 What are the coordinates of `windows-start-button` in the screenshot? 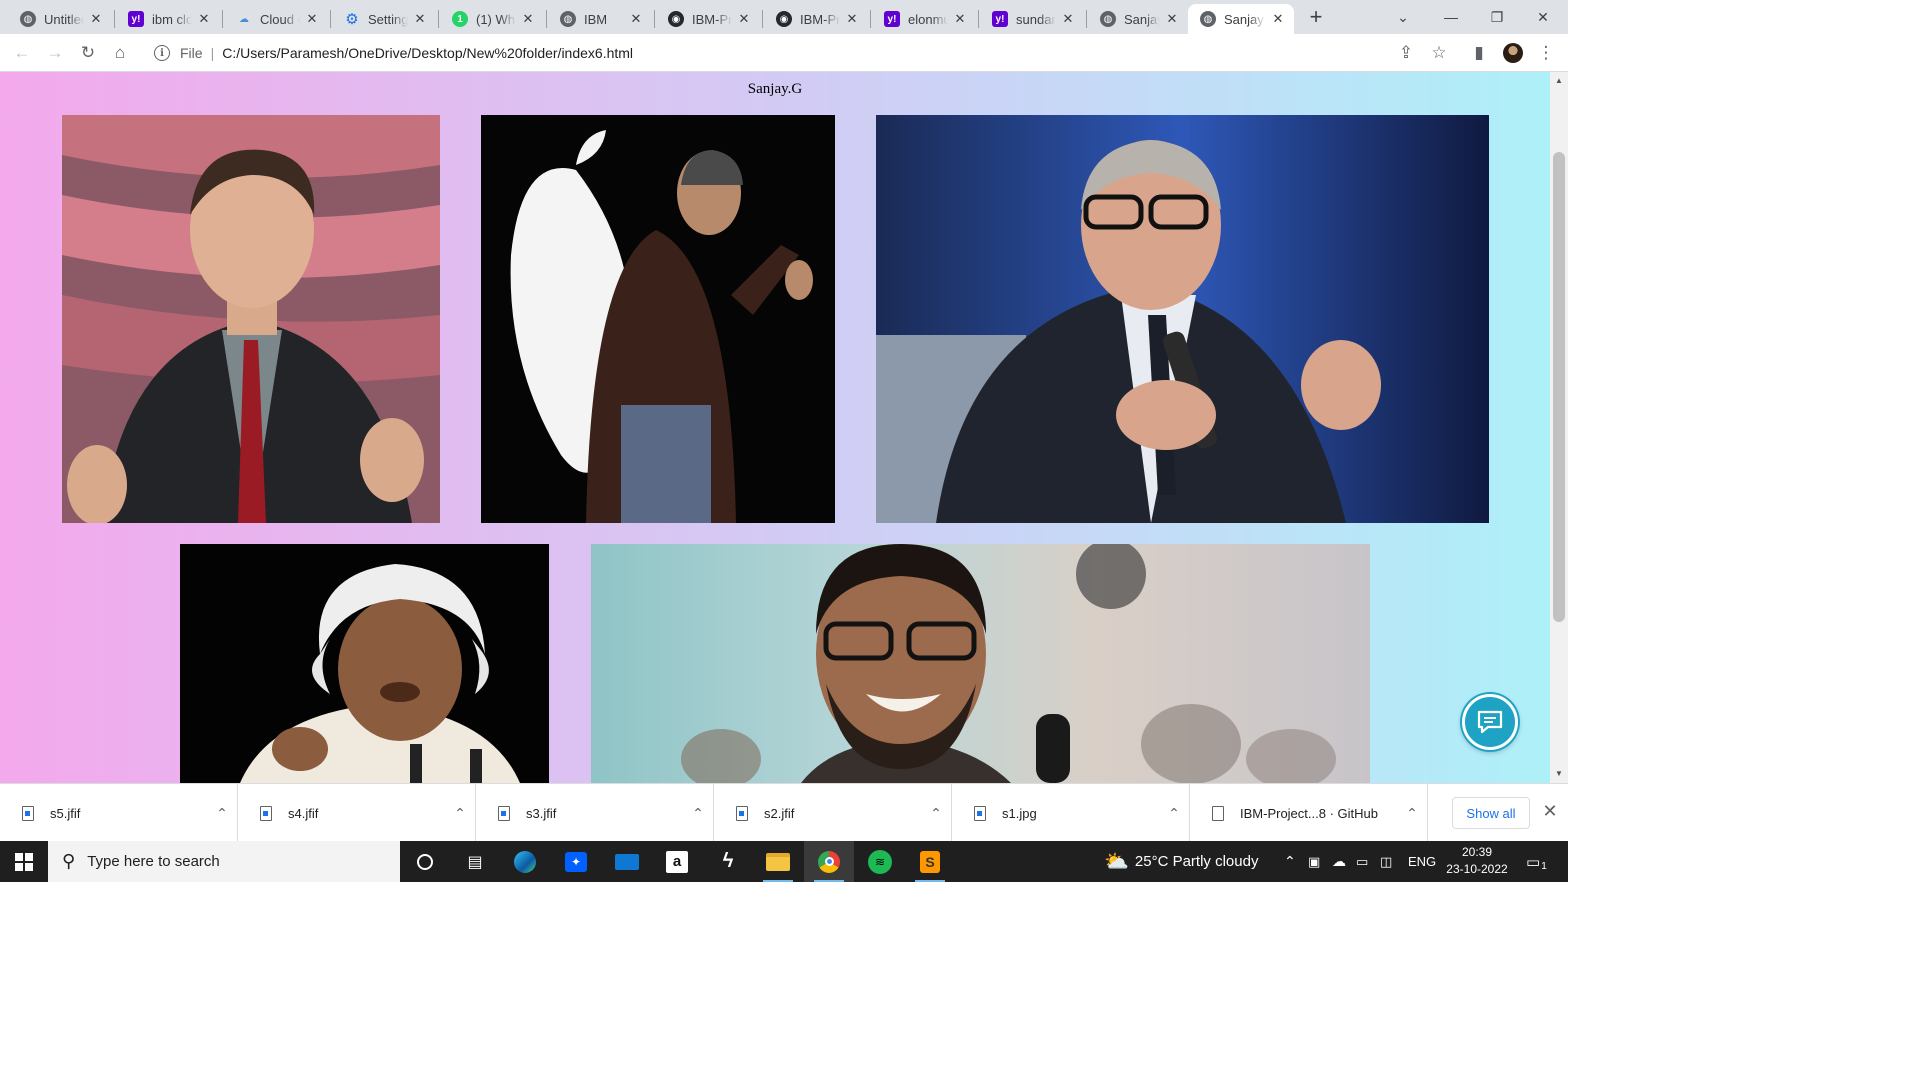 It's located at (24, 861).